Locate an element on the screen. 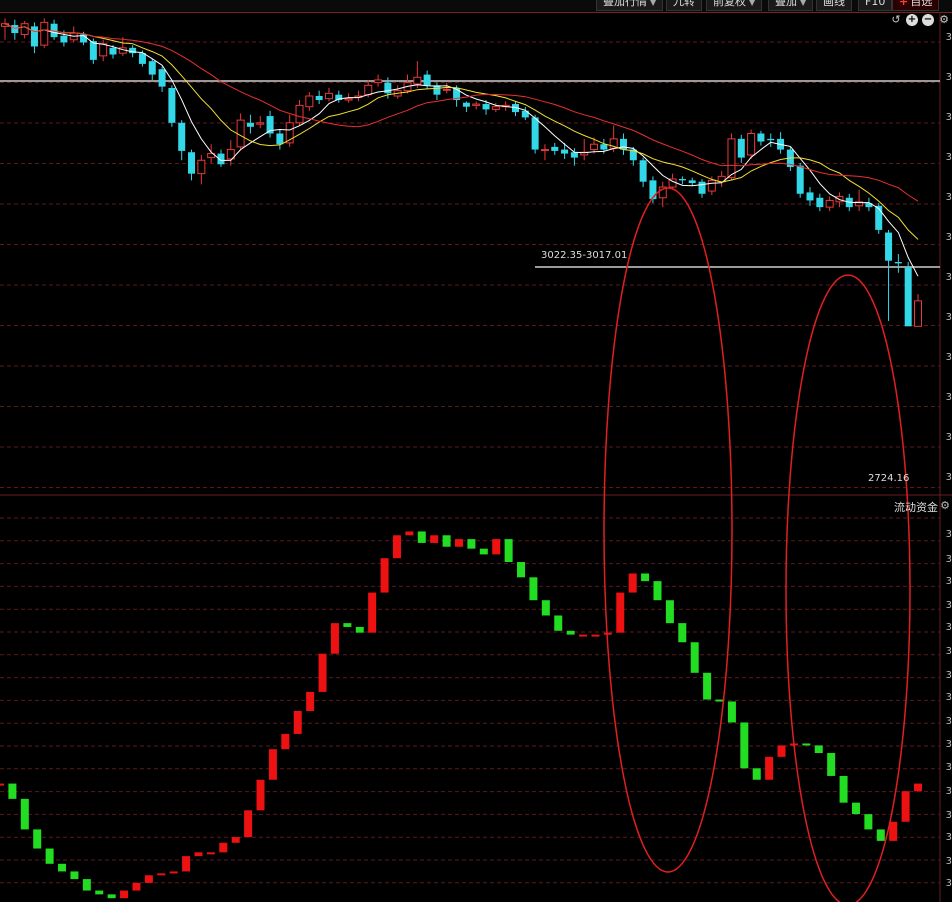 The image size is (952, 902). range-price-label: 3022.35-3017.01 is located at coordinates (584, 255).